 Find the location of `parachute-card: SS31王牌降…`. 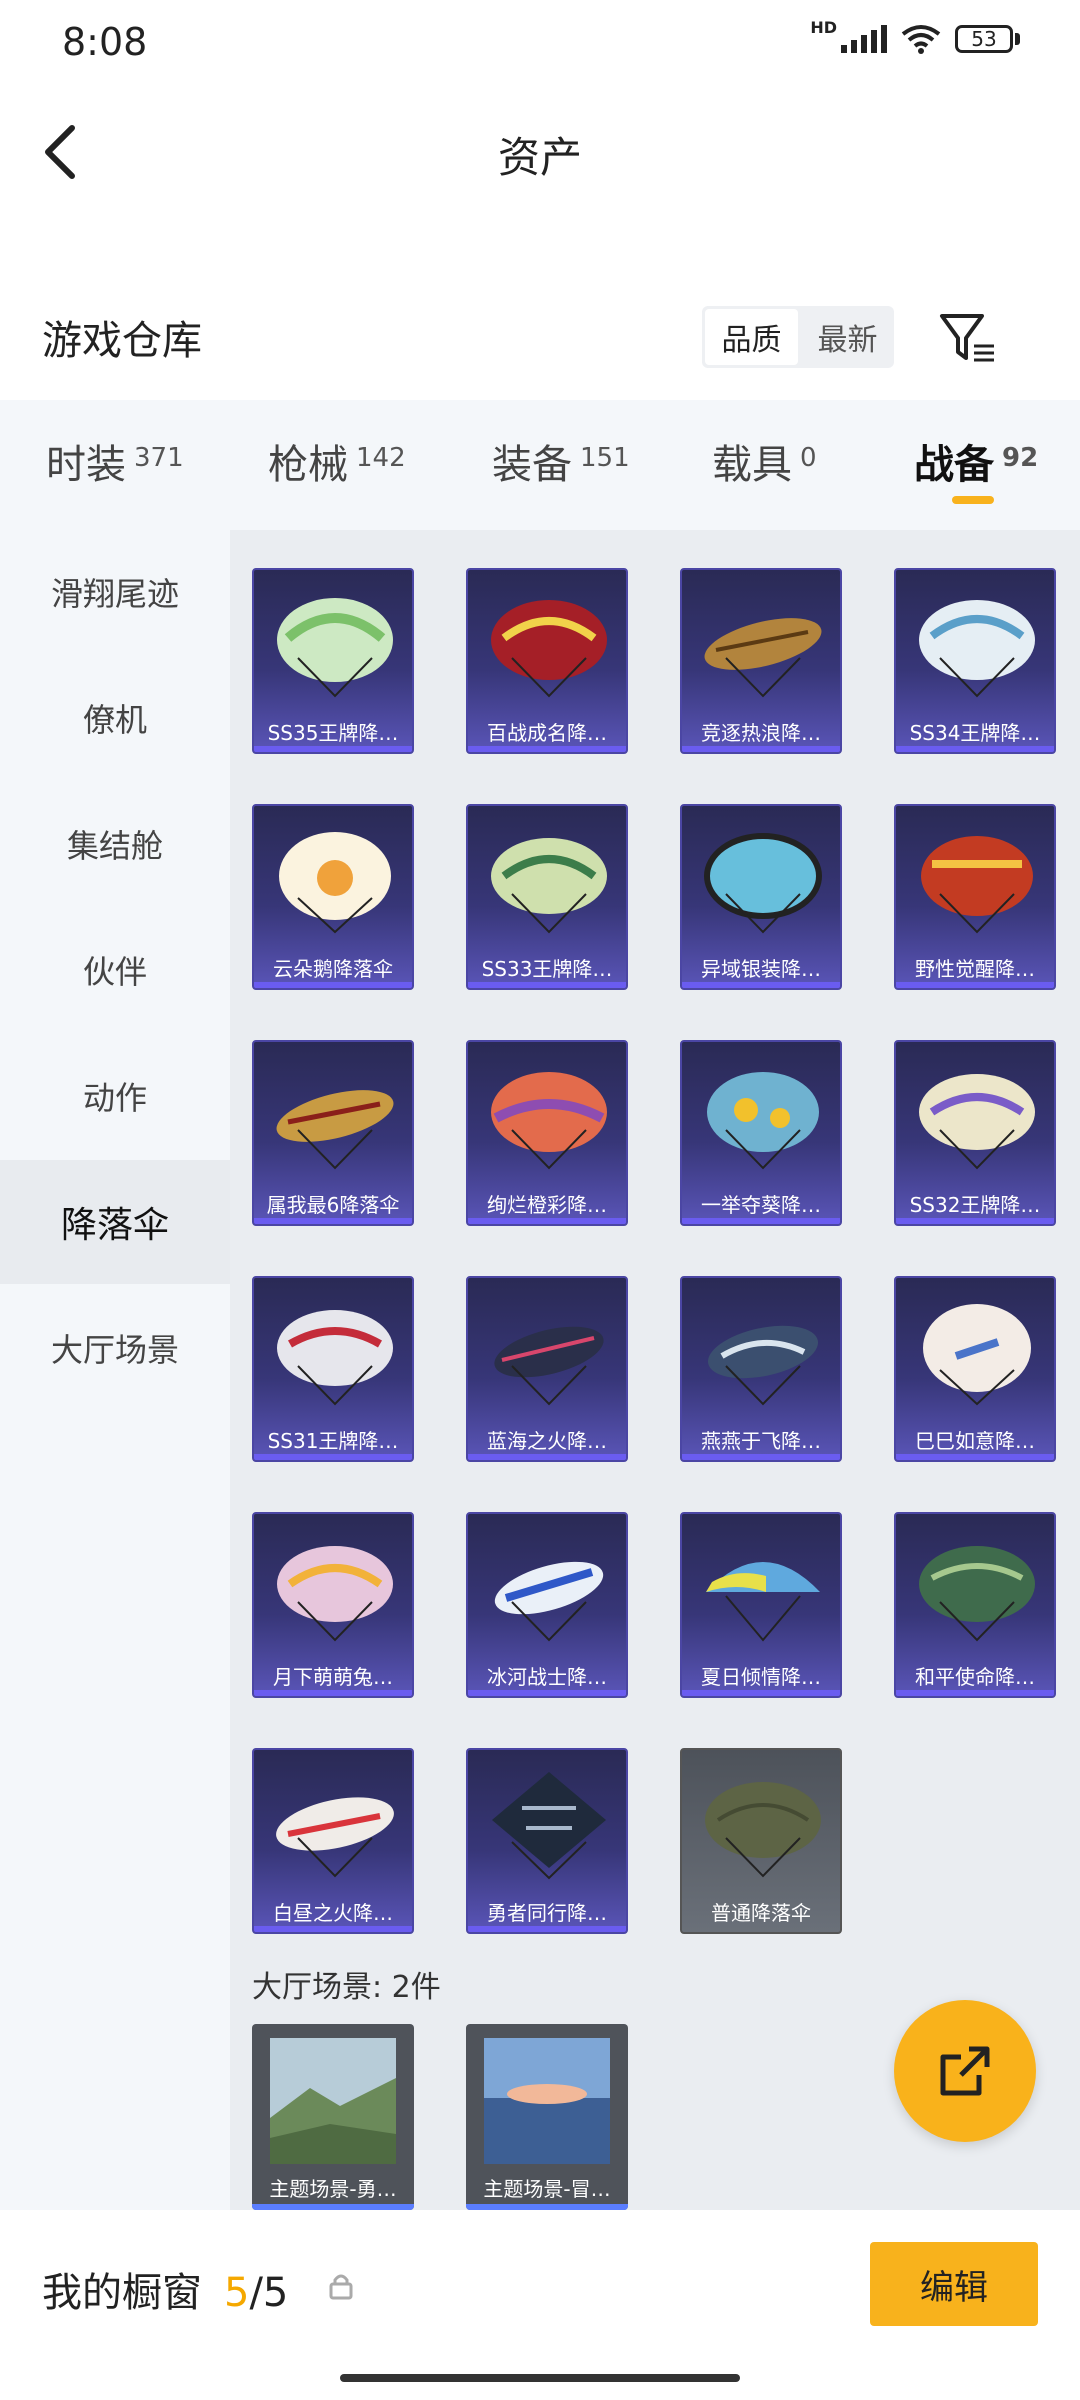

parachute-card: SS31王牌降… is located at coordinates (333, 1369).